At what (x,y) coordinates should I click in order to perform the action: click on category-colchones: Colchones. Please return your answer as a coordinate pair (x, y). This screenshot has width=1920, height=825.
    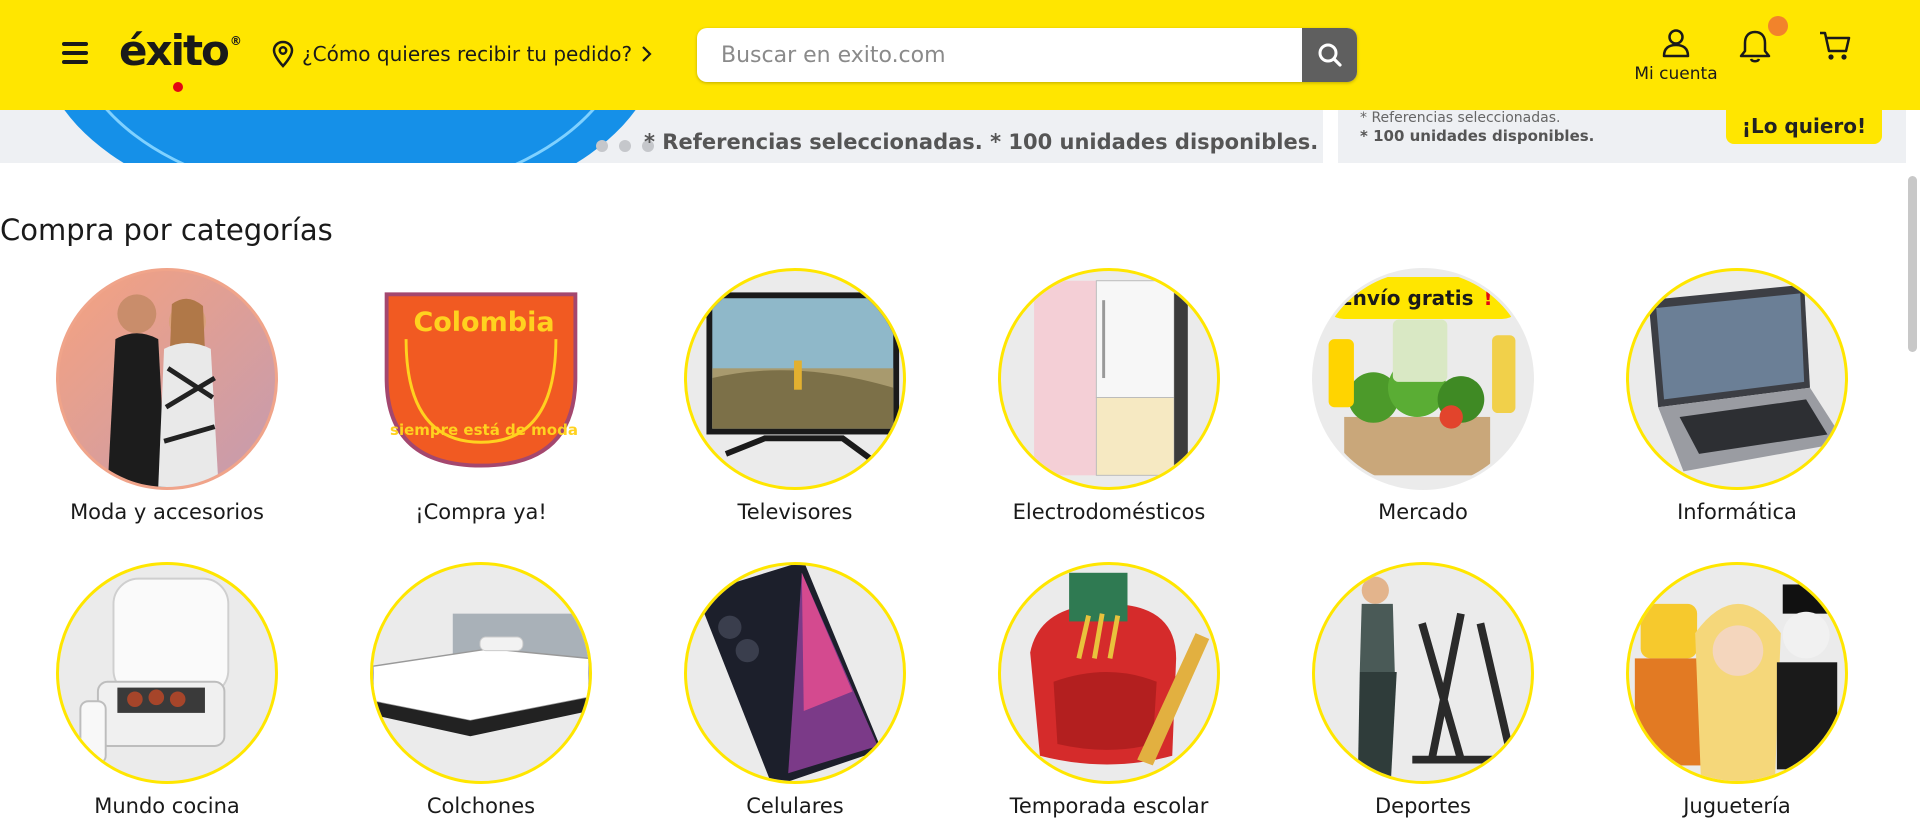
    Looking at the image, I should click on (481, 688).